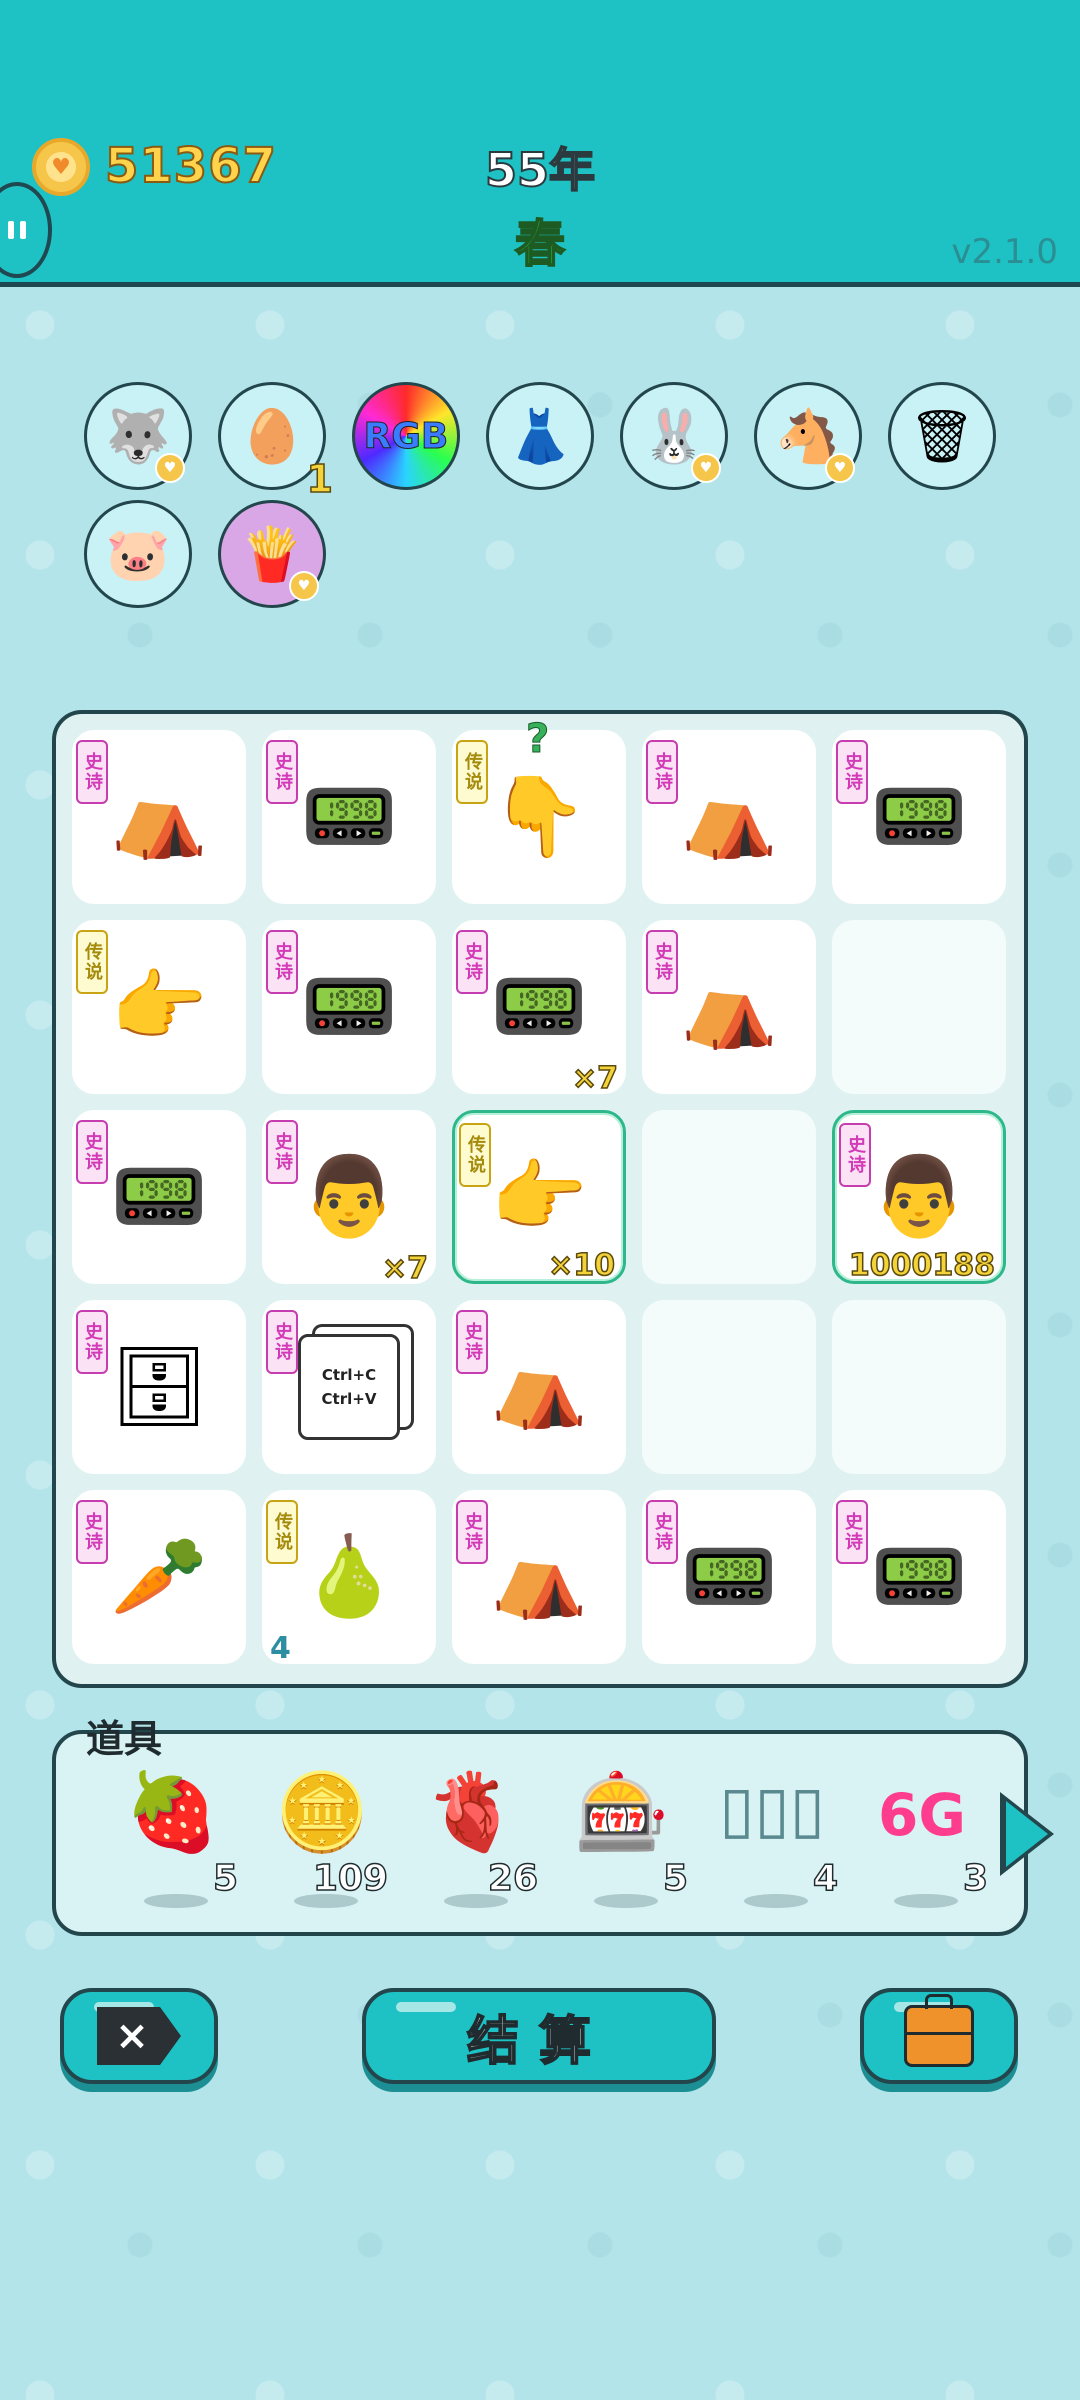 This screenshot has height=2400, width=1080. I want to click on delete-icon: ×, so click(139, 2036).